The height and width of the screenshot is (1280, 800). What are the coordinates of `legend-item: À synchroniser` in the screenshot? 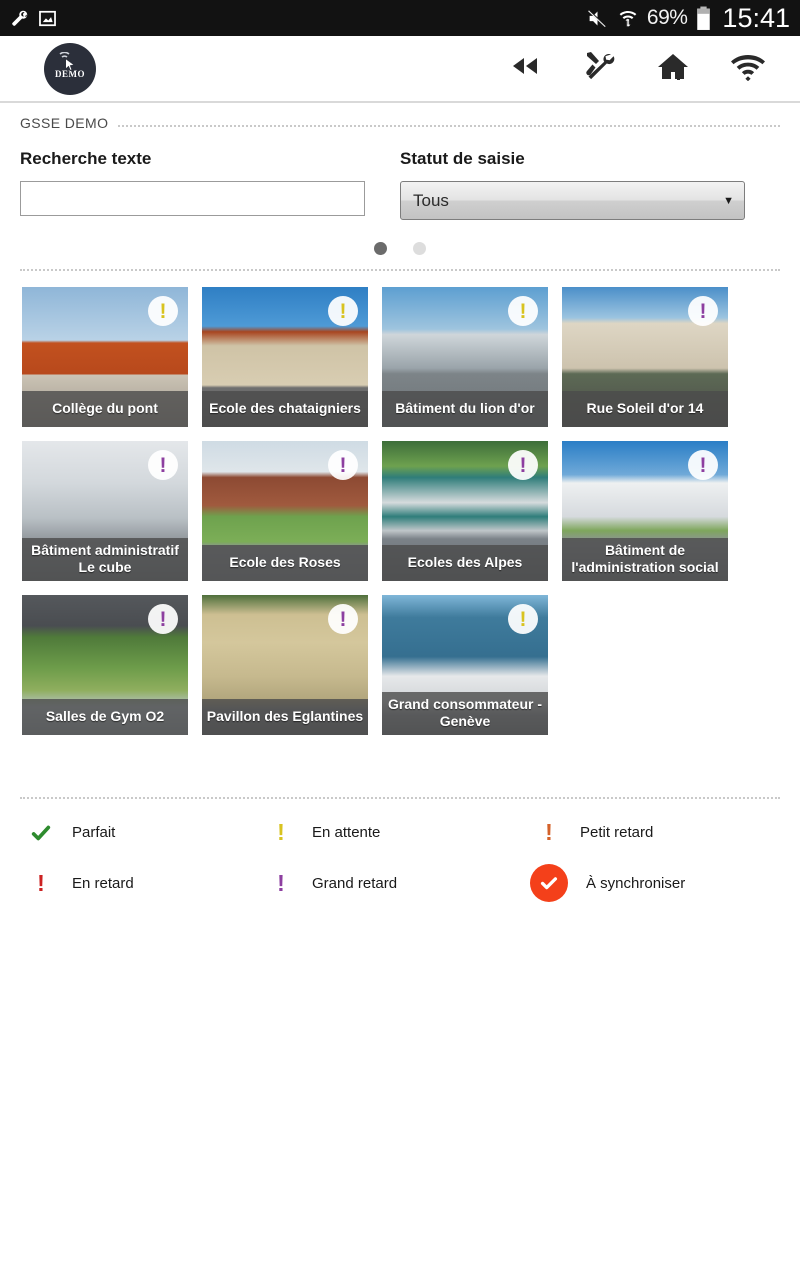 It's located at (665, 883).